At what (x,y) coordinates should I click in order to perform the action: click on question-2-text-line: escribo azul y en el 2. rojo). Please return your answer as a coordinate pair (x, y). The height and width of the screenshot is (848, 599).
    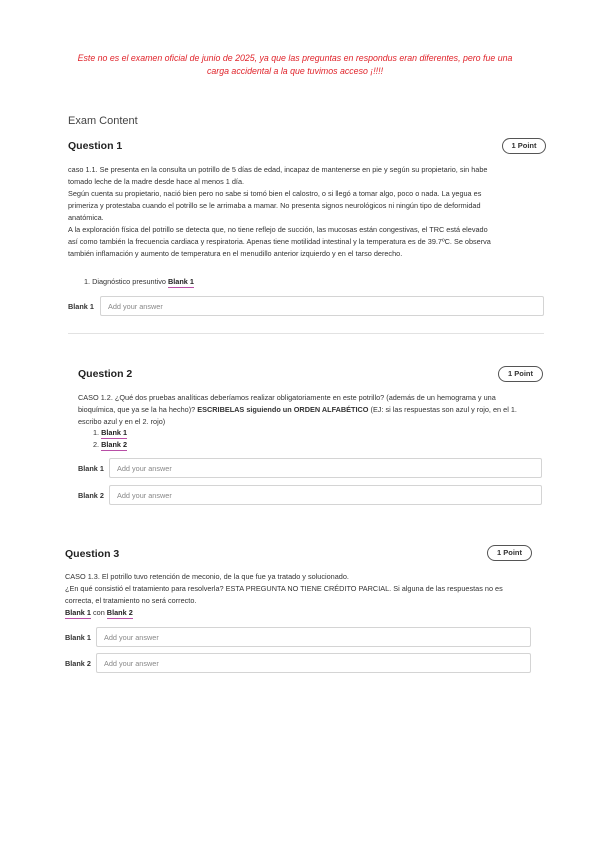
    Looking at the image, I should click on (122, 421).